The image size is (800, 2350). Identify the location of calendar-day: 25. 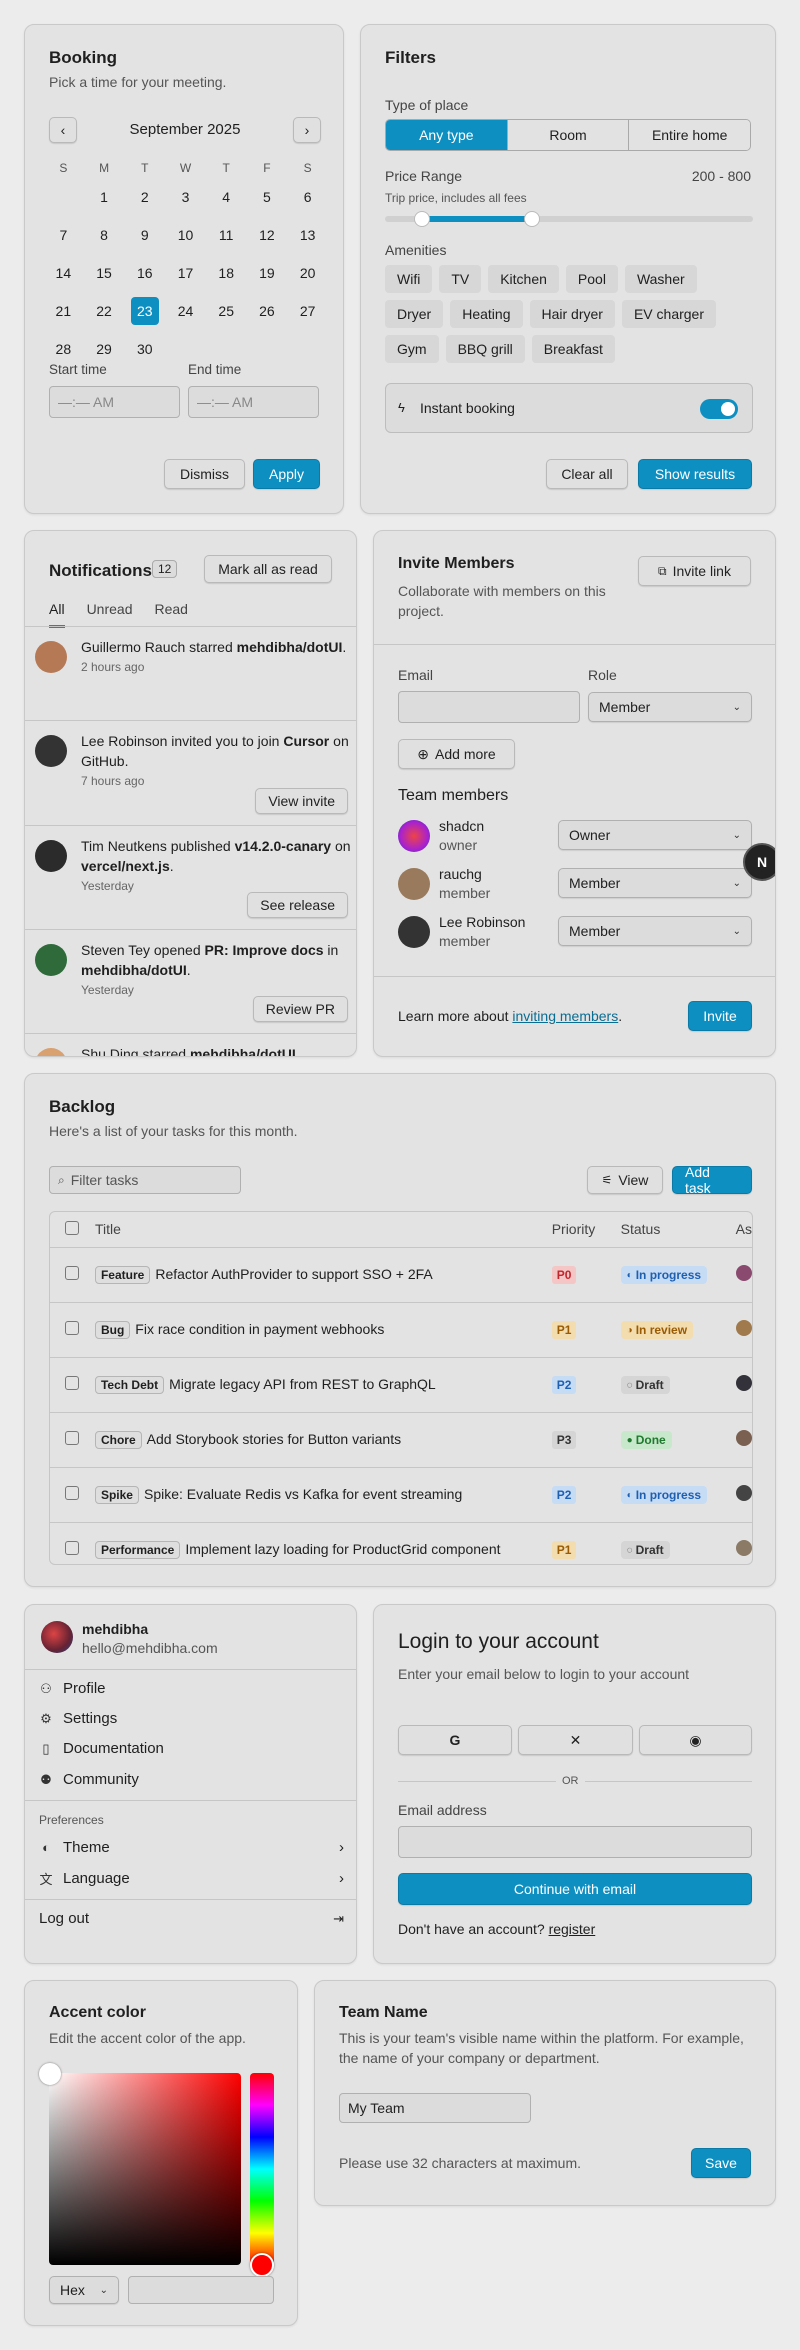
(226, 316).